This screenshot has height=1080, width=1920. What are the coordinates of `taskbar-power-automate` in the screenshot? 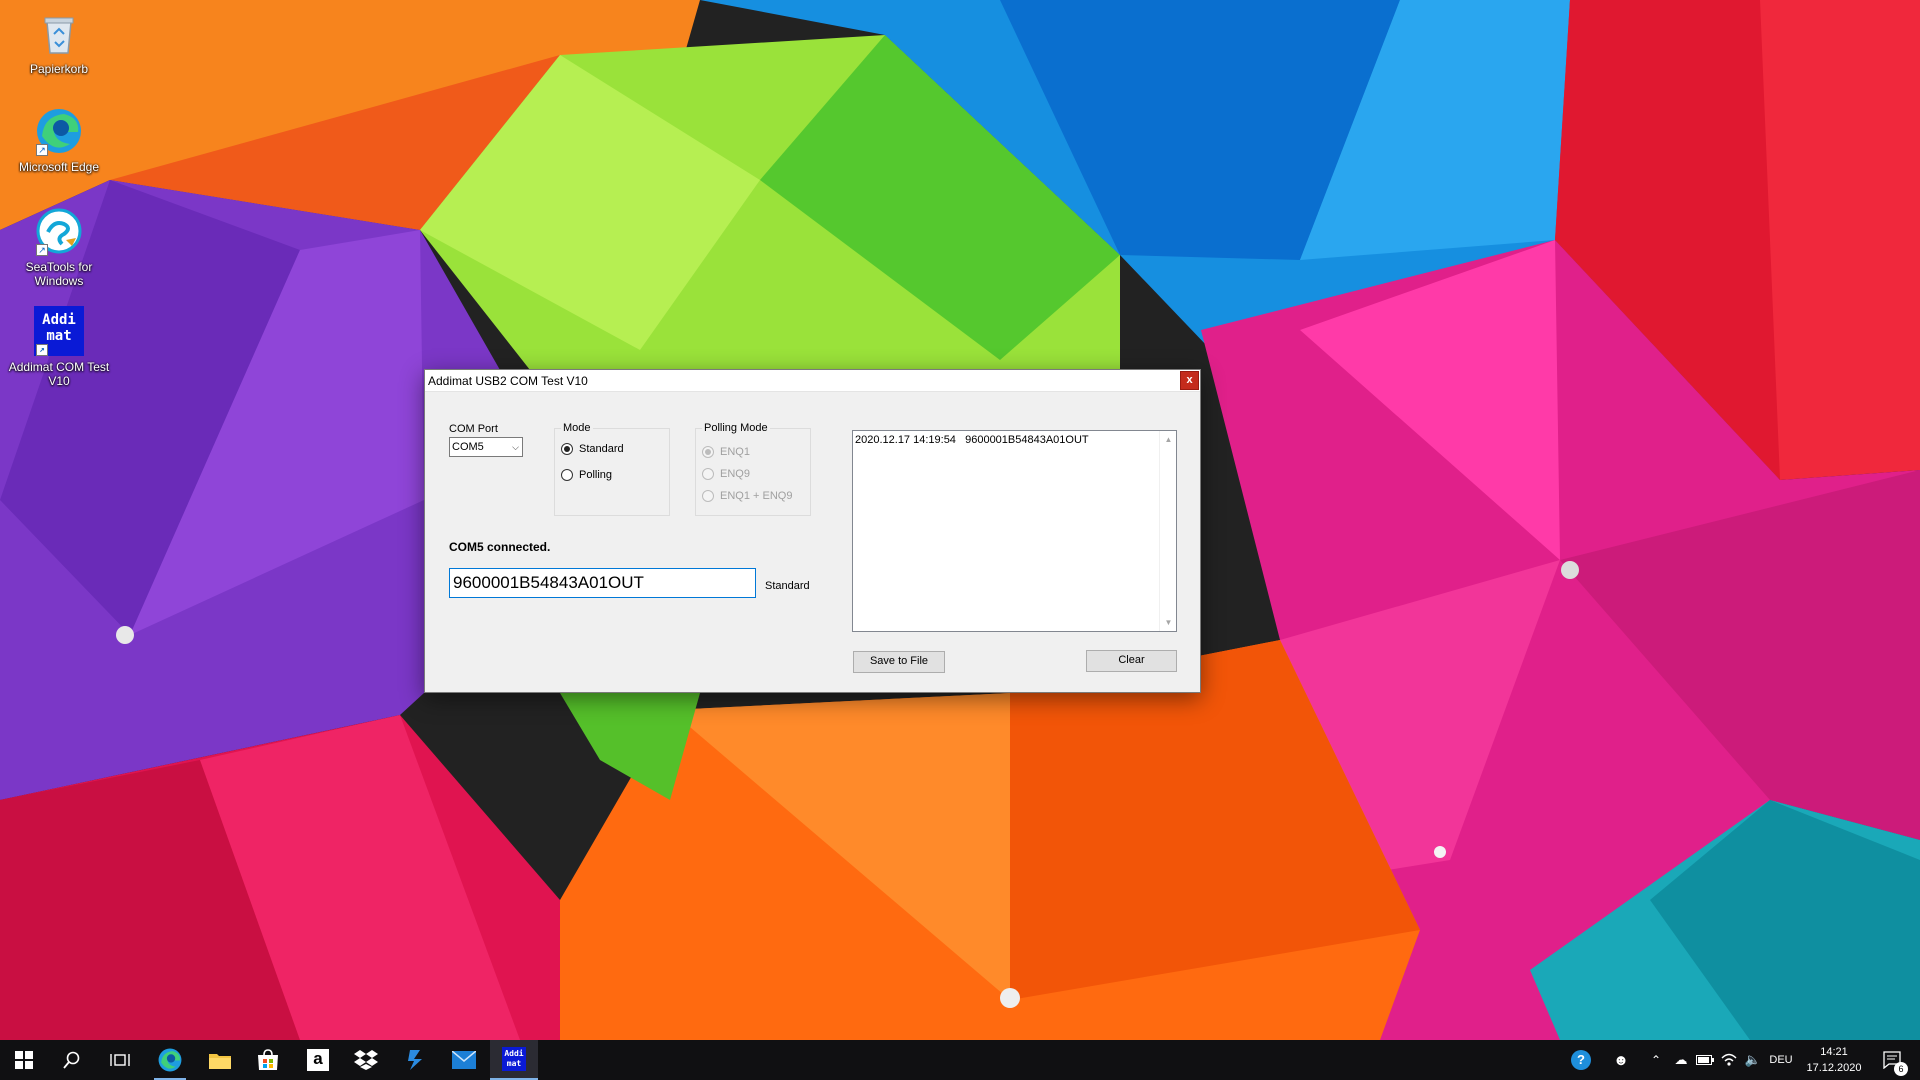 It's located at (416, 1060).